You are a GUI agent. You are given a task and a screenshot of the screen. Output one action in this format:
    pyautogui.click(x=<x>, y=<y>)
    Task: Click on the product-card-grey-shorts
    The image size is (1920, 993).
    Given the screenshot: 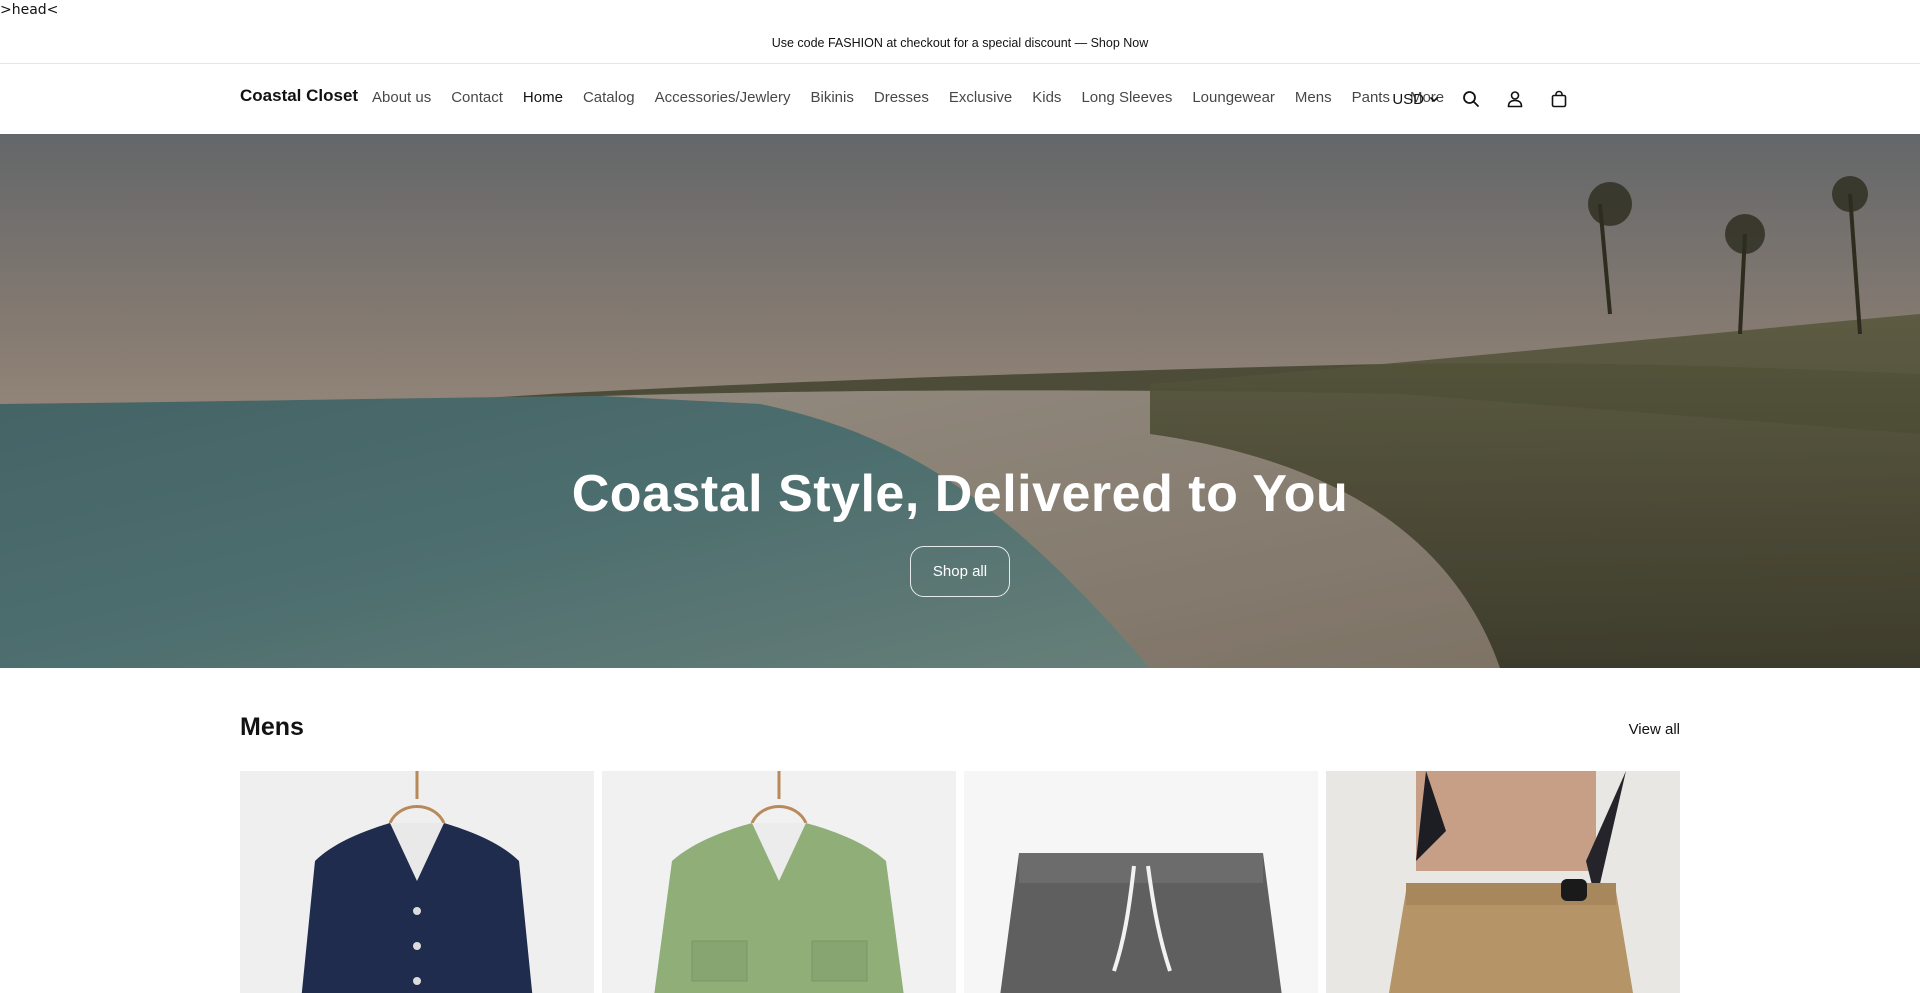 What is the action you would take?
    pyautogui.click(x=1141, y=882)
    